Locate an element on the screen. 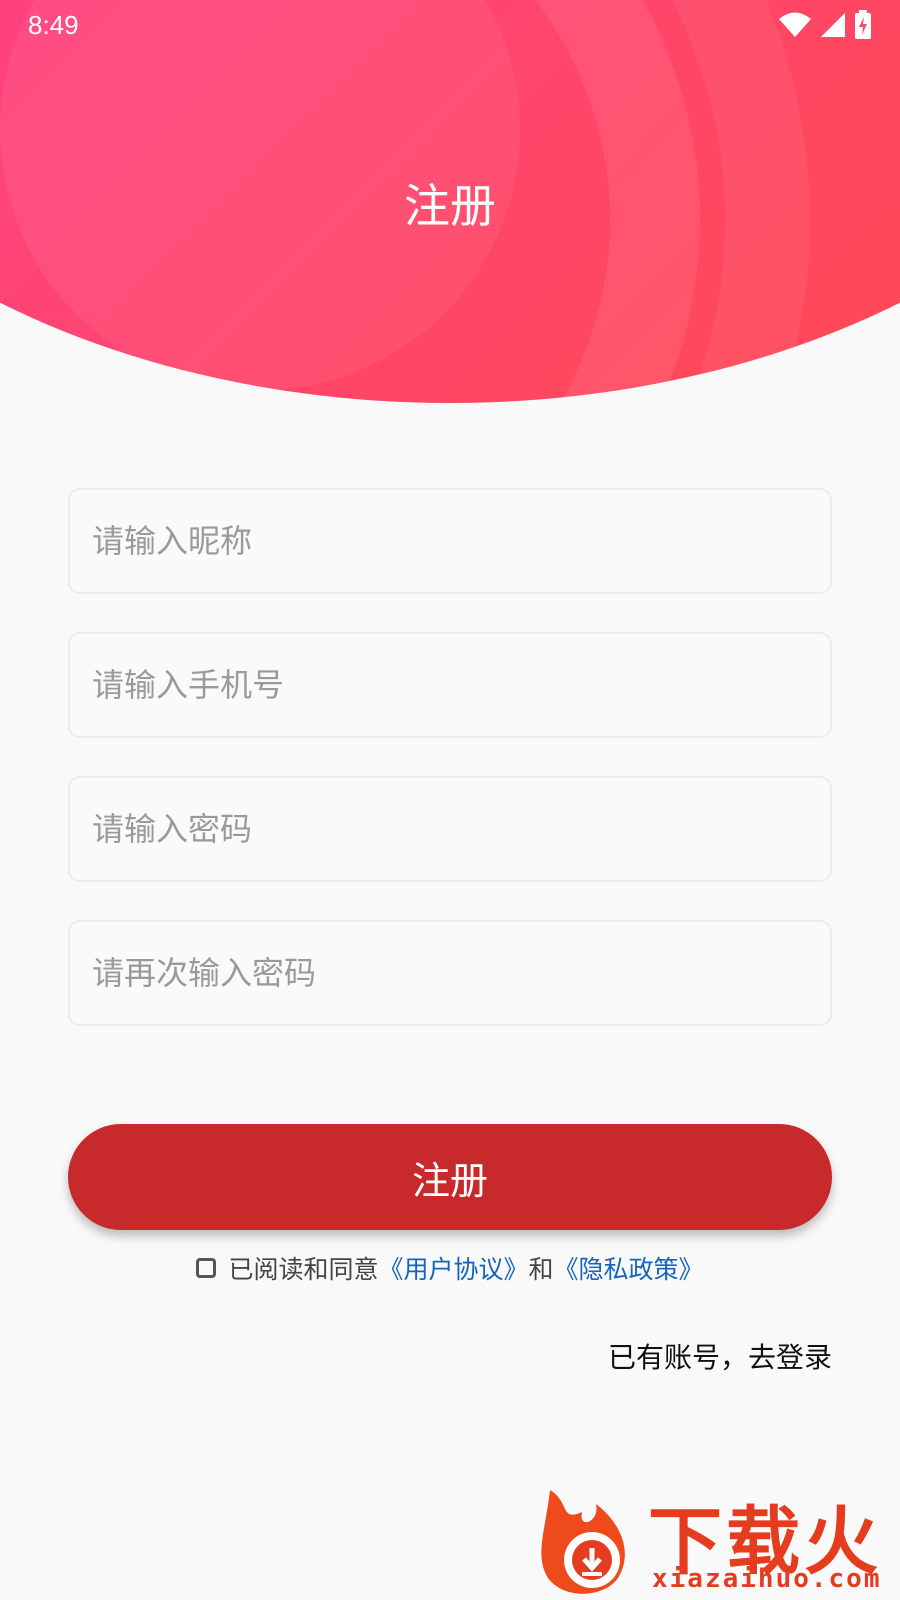 The width and height of the screenshot is (900, 1600). phone-field is located at coordinates (450, 685).